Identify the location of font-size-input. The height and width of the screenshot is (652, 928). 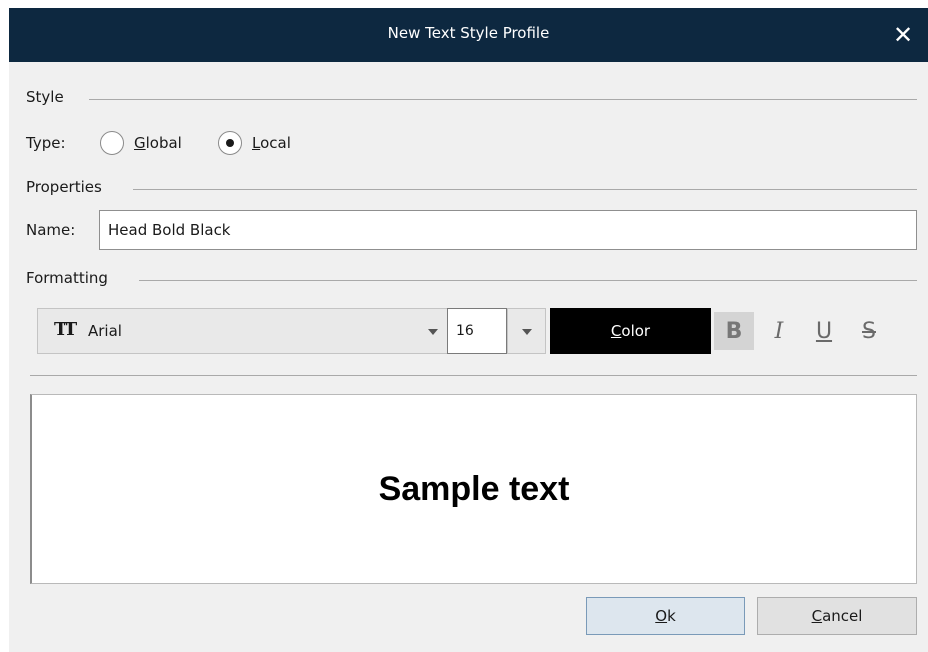
(477, 331).